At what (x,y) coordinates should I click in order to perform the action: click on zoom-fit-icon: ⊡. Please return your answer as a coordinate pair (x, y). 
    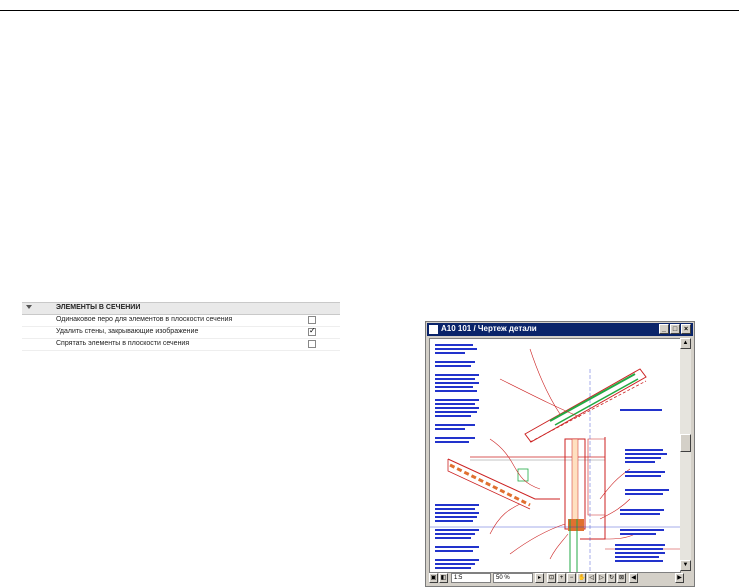
    Looking at the image, I should click on (551, 578).